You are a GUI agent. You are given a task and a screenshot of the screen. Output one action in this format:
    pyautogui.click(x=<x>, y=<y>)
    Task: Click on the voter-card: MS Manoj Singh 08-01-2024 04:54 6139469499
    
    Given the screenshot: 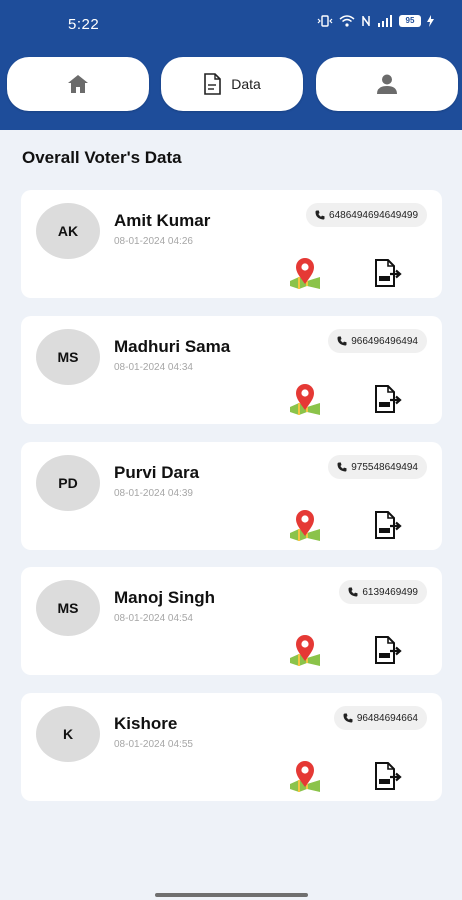 What is the action you would take?
    pyautogui.click(x=231, y=621)
    